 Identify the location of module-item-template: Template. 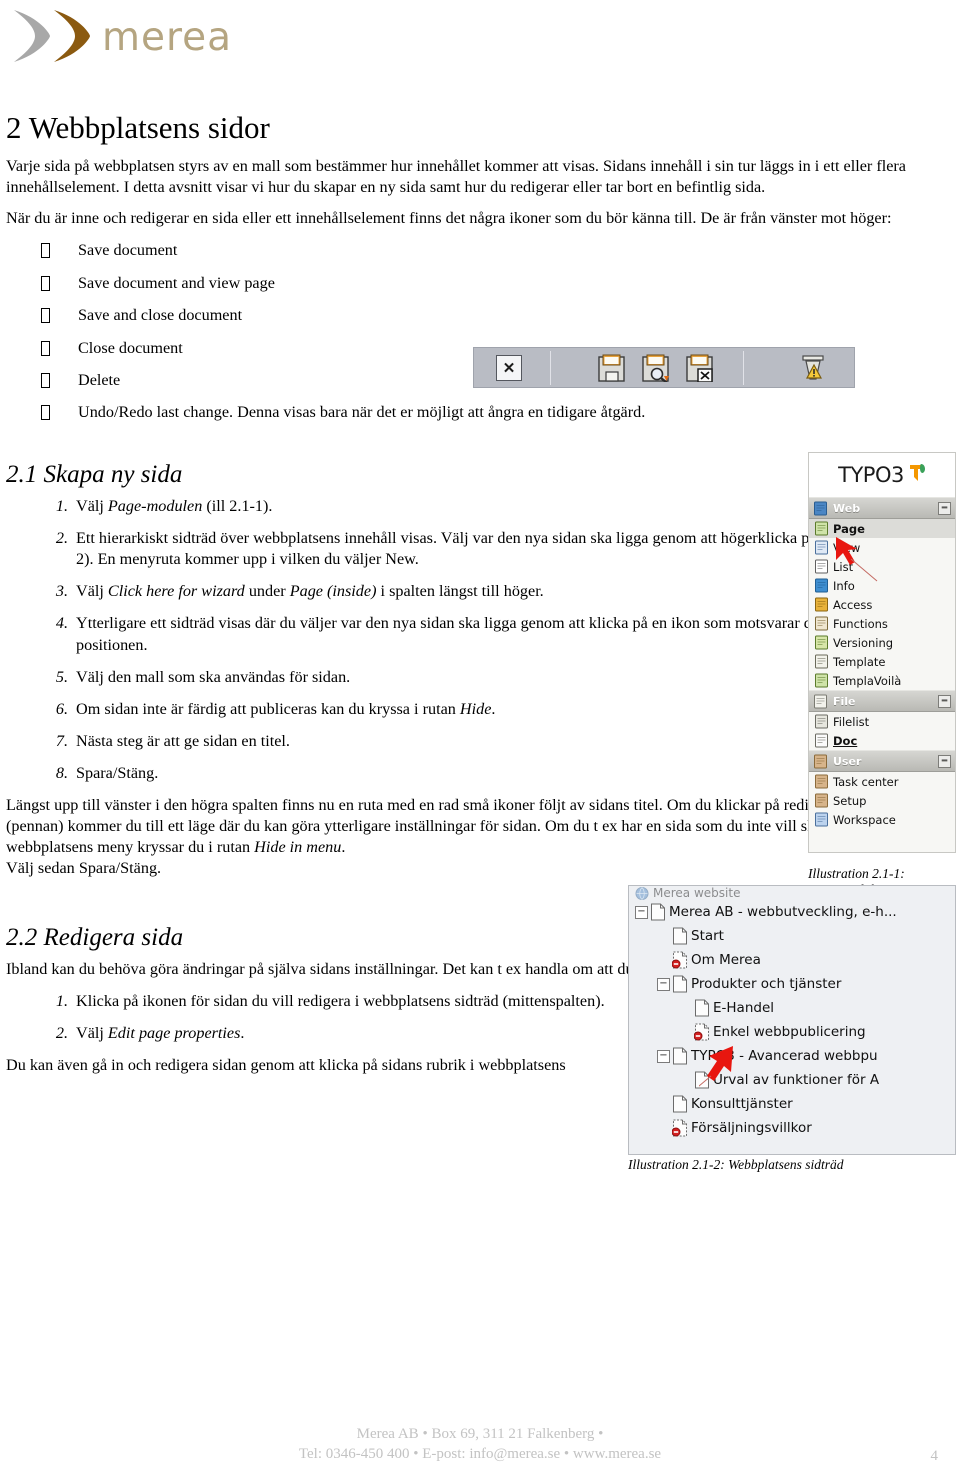
(882, 661).